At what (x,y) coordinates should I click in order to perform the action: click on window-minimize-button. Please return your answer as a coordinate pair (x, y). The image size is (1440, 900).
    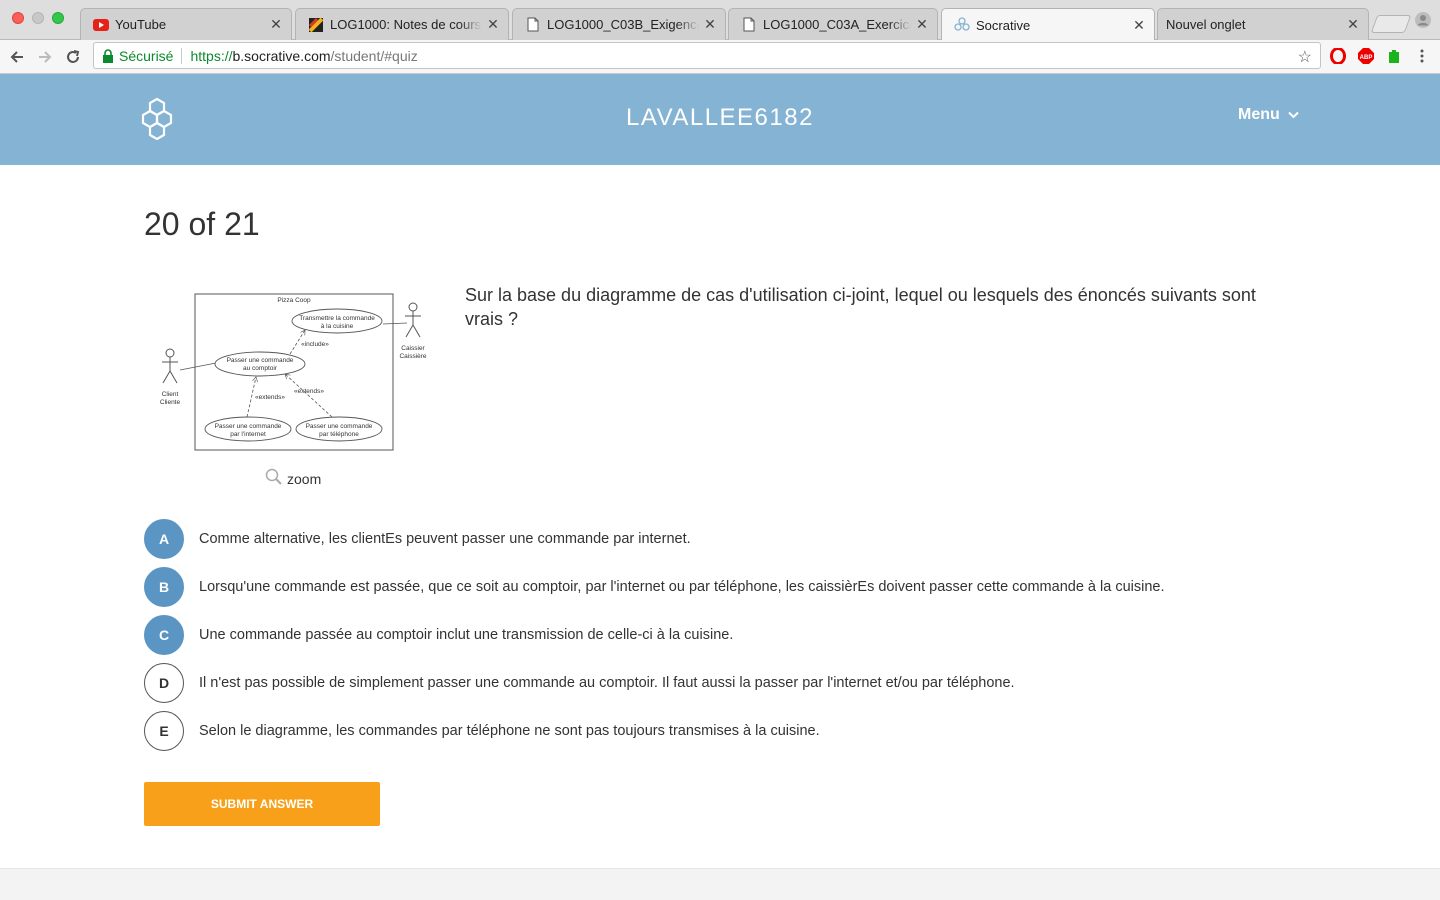
    Looking at the image, I should click on (38, 18).